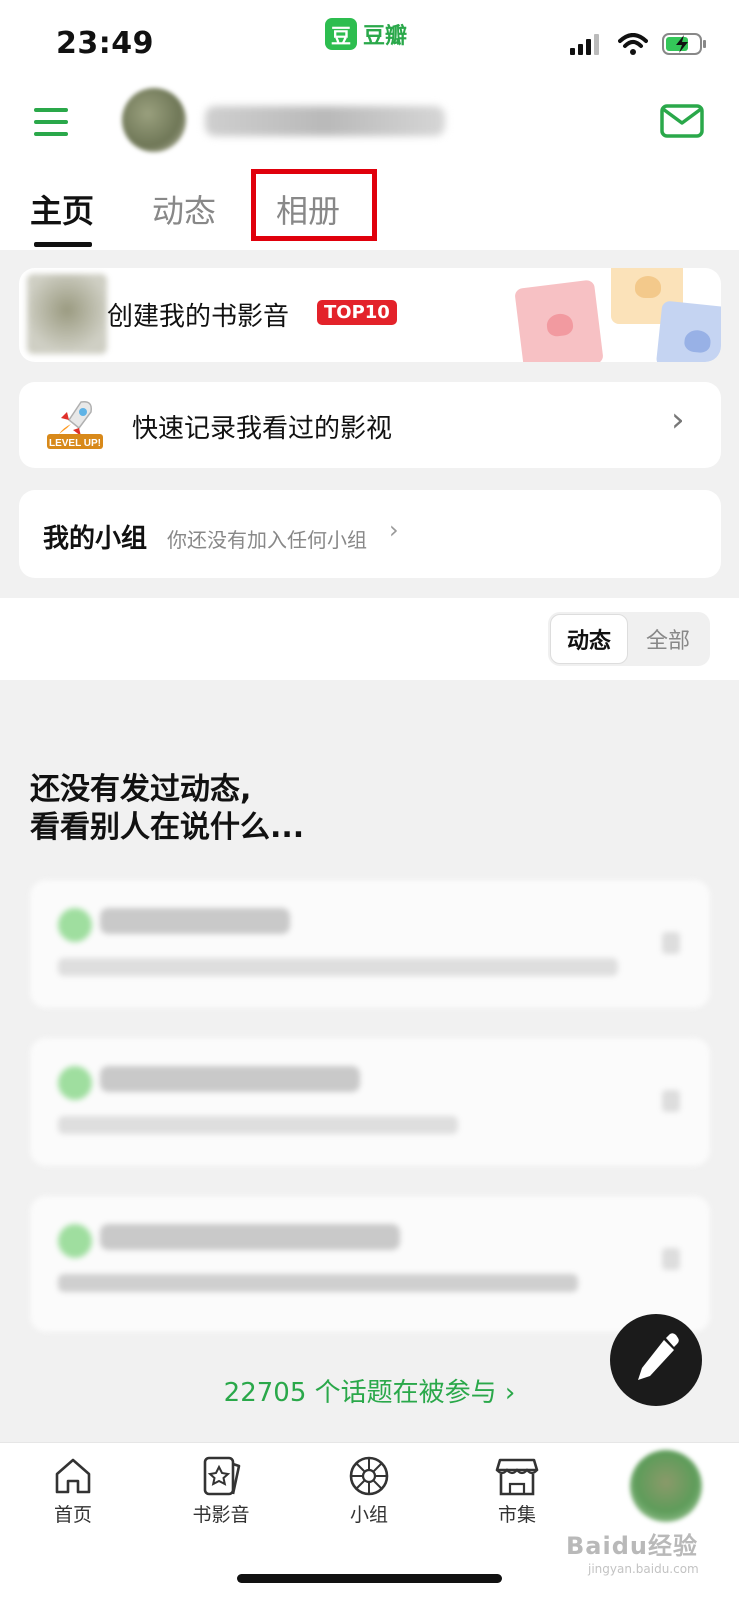 The image size is (739, 1601). I want to click on decor-card-blue, so click(688, 331).